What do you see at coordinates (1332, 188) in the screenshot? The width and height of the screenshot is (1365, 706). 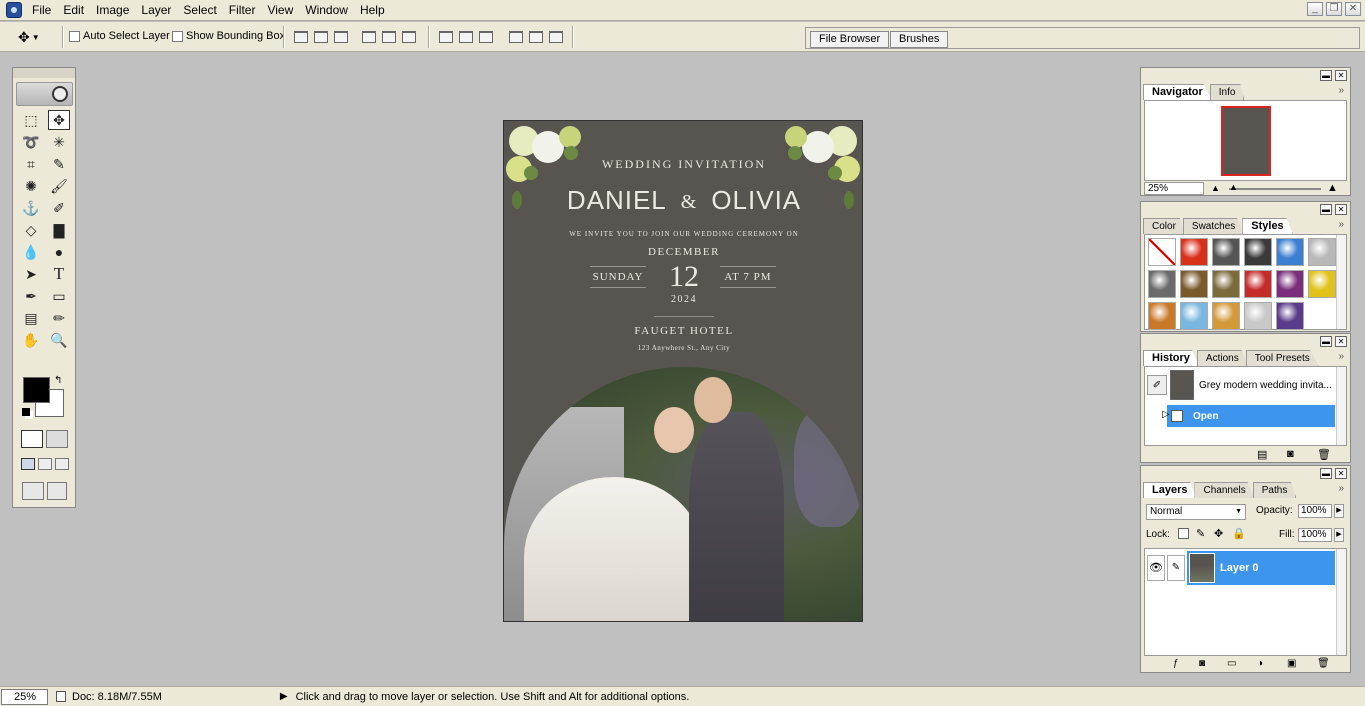 I see `zoom-in-icon: ▲` at bounding box center [1332, 188].